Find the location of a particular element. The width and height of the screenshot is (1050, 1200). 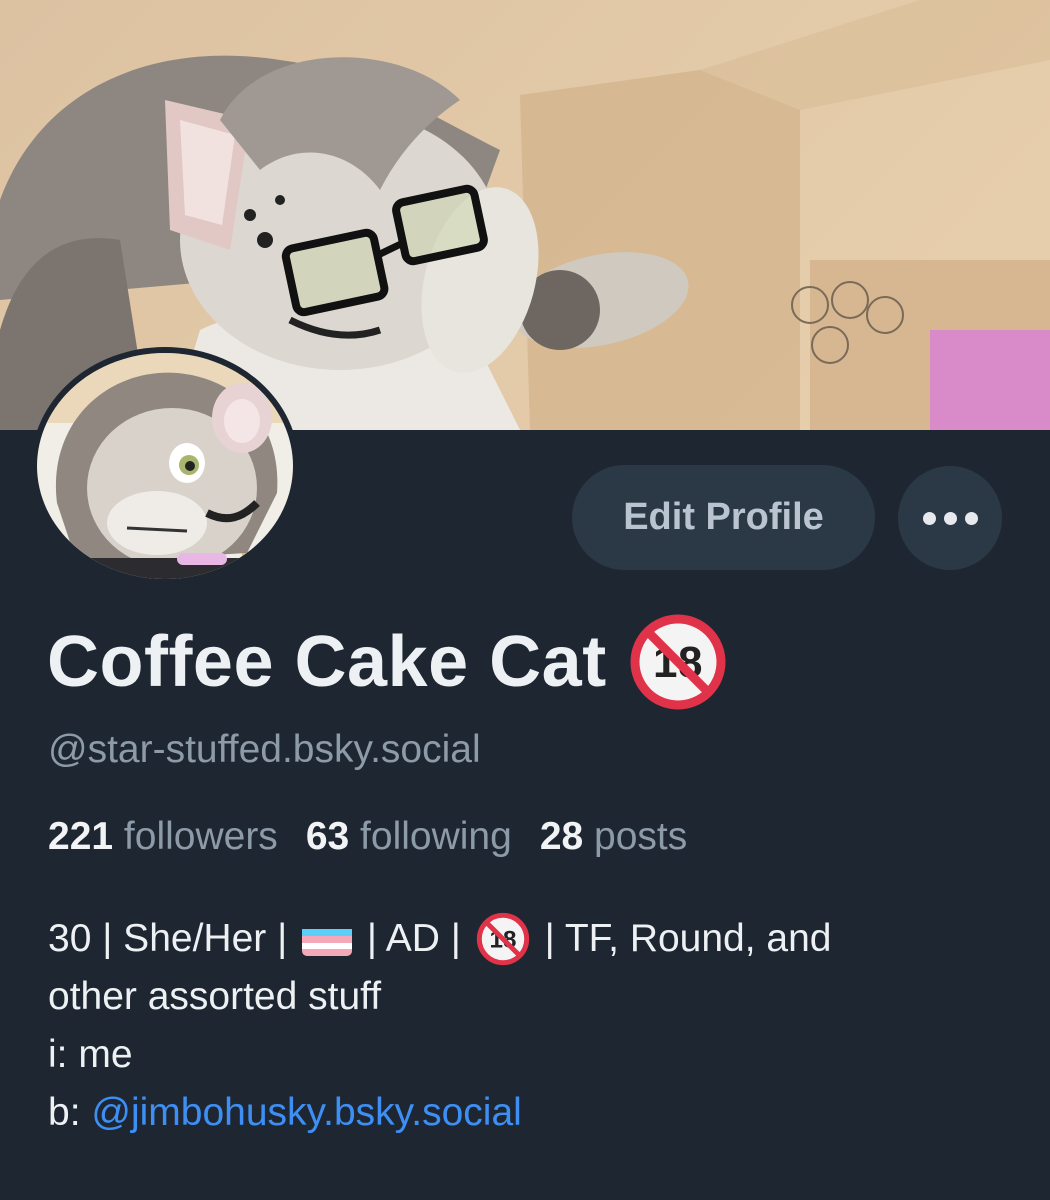

avatar-image is located at coordinates (165, 466).